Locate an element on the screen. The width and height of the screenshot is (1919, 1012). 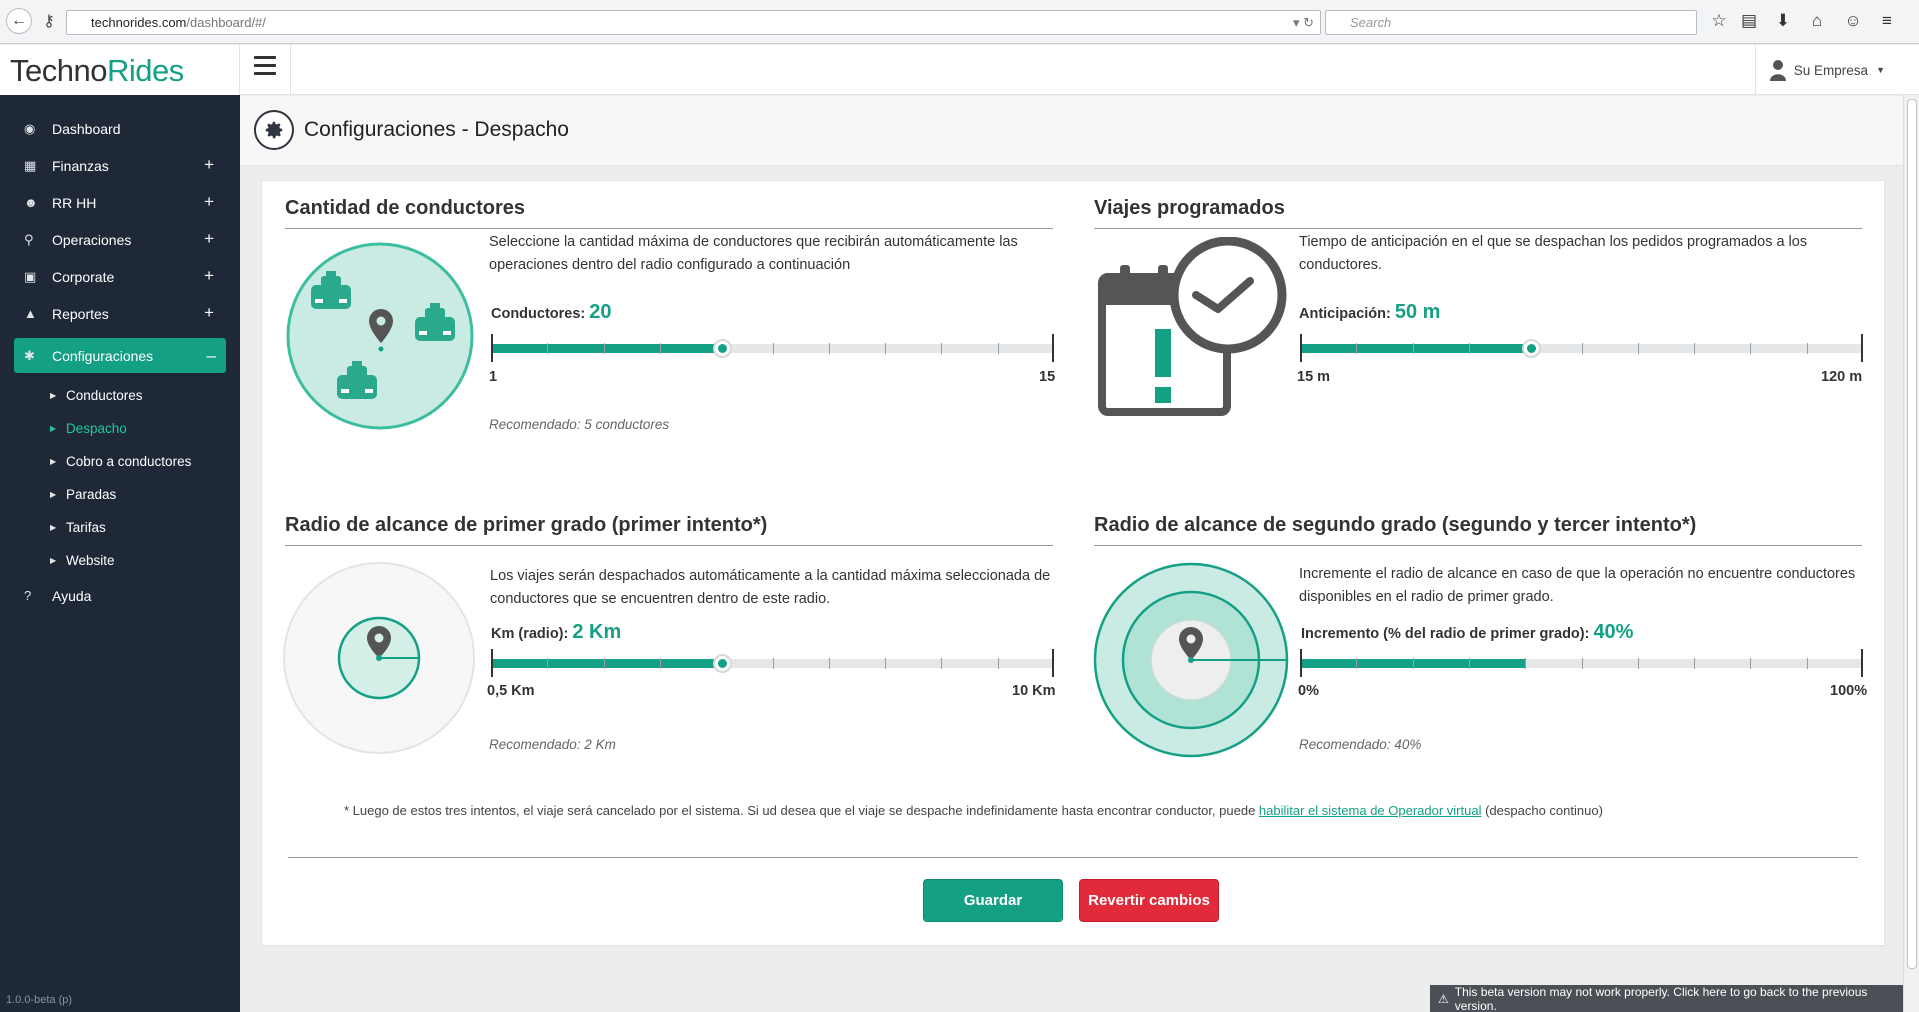
radius1-illustration is located at coordinates (379, 658).